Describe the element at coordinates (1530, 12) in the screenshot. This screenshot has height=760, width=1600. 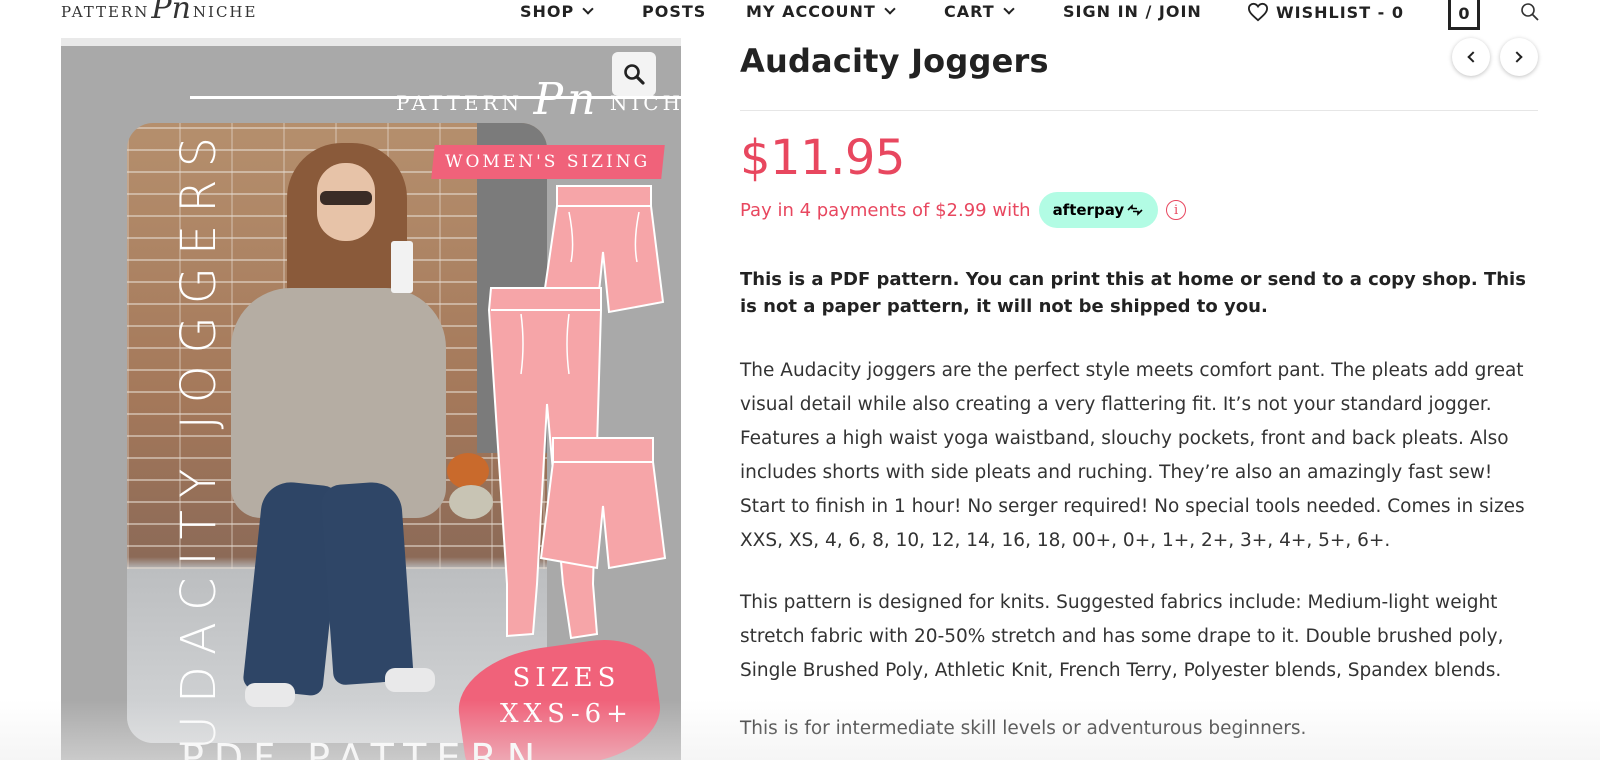
I see `search-icon` at that location.